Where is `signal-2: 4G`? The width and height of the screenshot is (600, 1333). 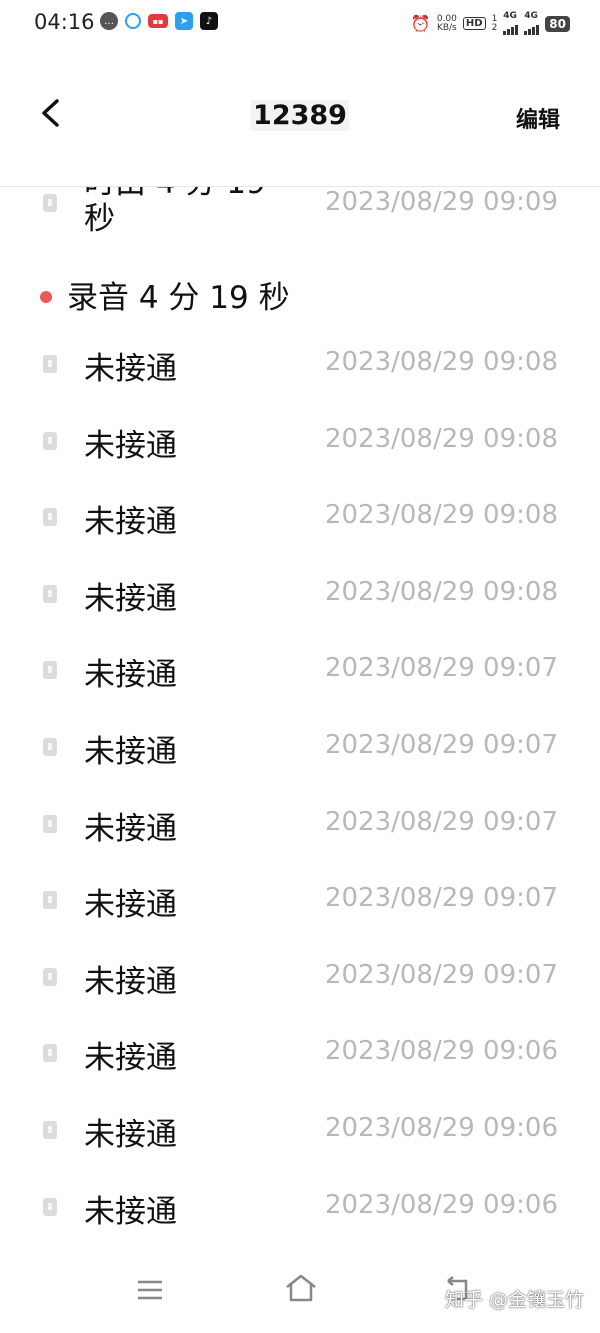 signal-2: 4G is located at coordinates (532, 23).